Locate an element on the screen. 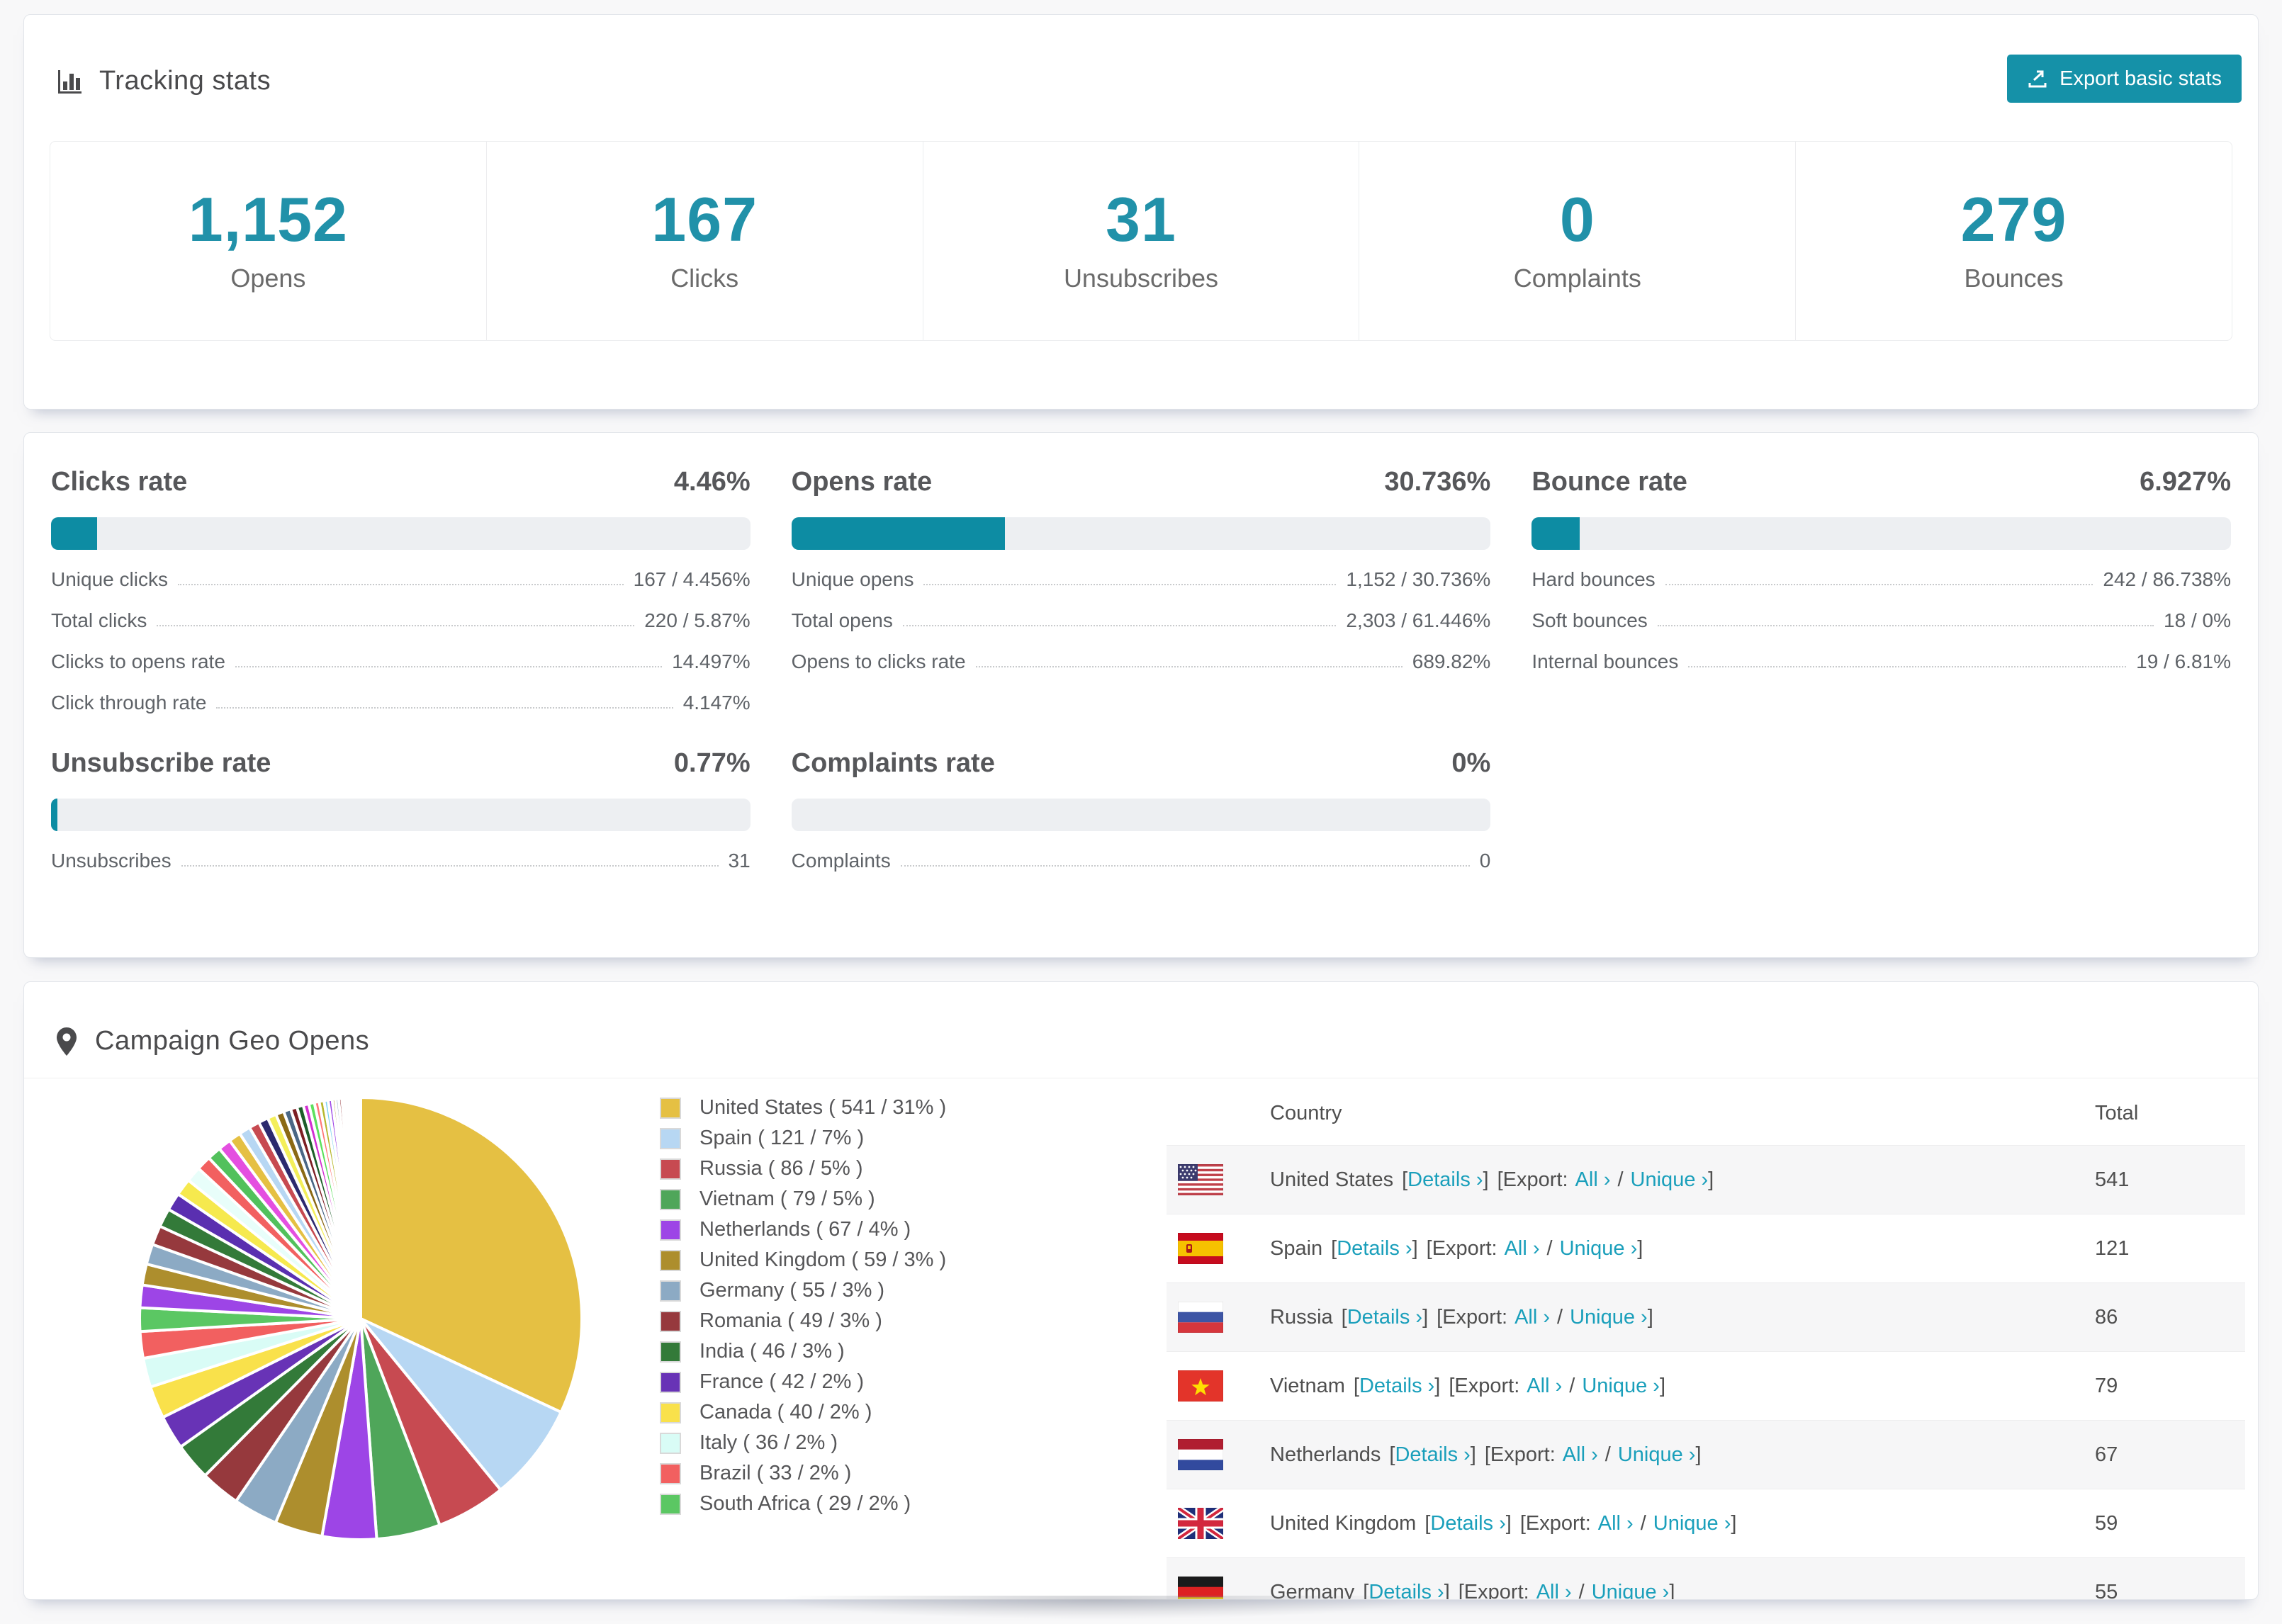 Image resolution: width=2282 pixels, height=1624 pixels. clicks-rate-value: 4.46% is located at coordinates (712, 482).